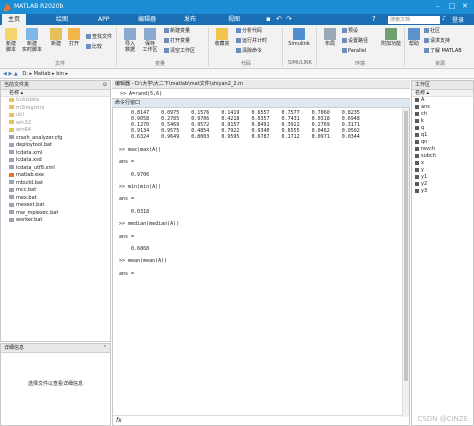  Describe the element at coordinates (406, 246) in the screenshot. I see `scrollbar-thumb` at that location.